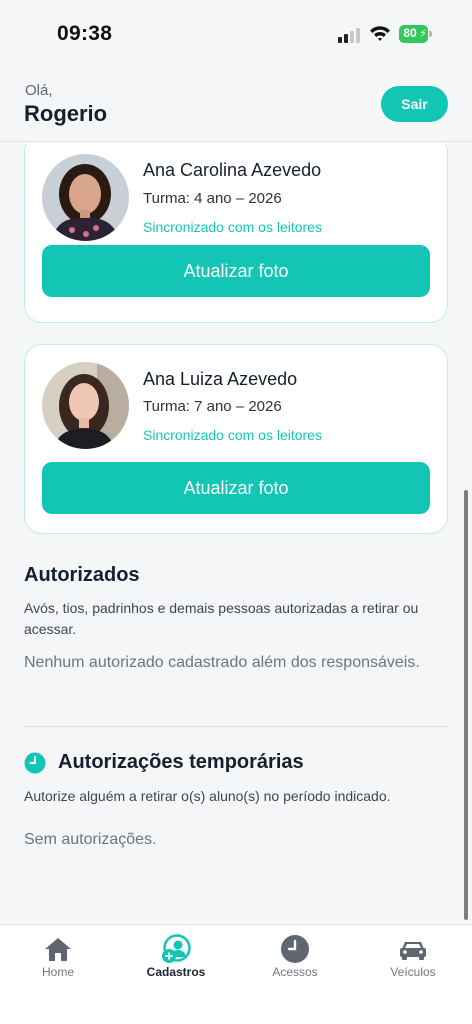 Image resolution: width=472 pixels, height=1024 pixels. I want to click on logout-button: Sair, so click(414, 104).